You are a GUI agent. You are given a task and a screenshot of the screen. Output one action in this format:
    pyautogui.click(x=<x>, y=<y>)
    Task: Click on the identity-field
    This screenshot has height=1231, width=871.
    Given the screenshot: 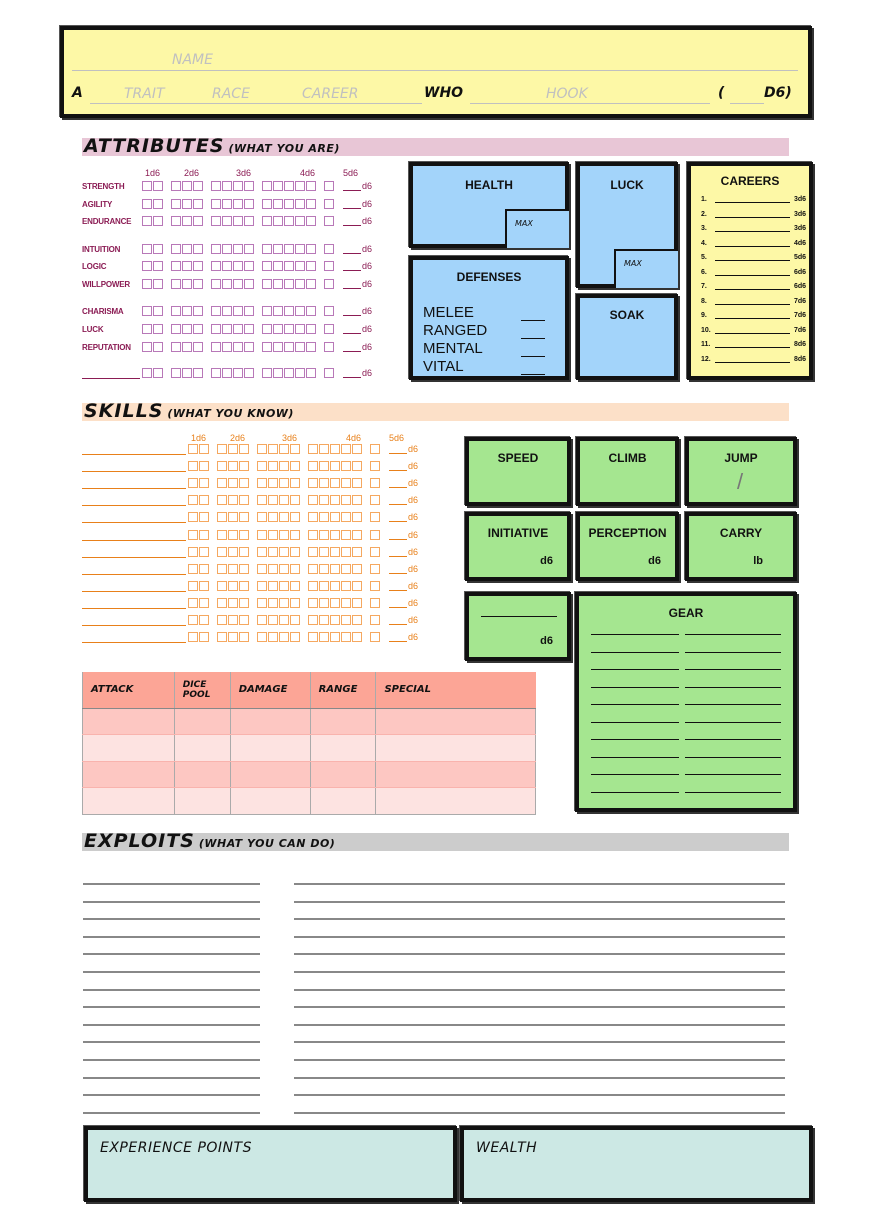 What is the action you would take?
    pyautogui.click(x=256, y=103)
    